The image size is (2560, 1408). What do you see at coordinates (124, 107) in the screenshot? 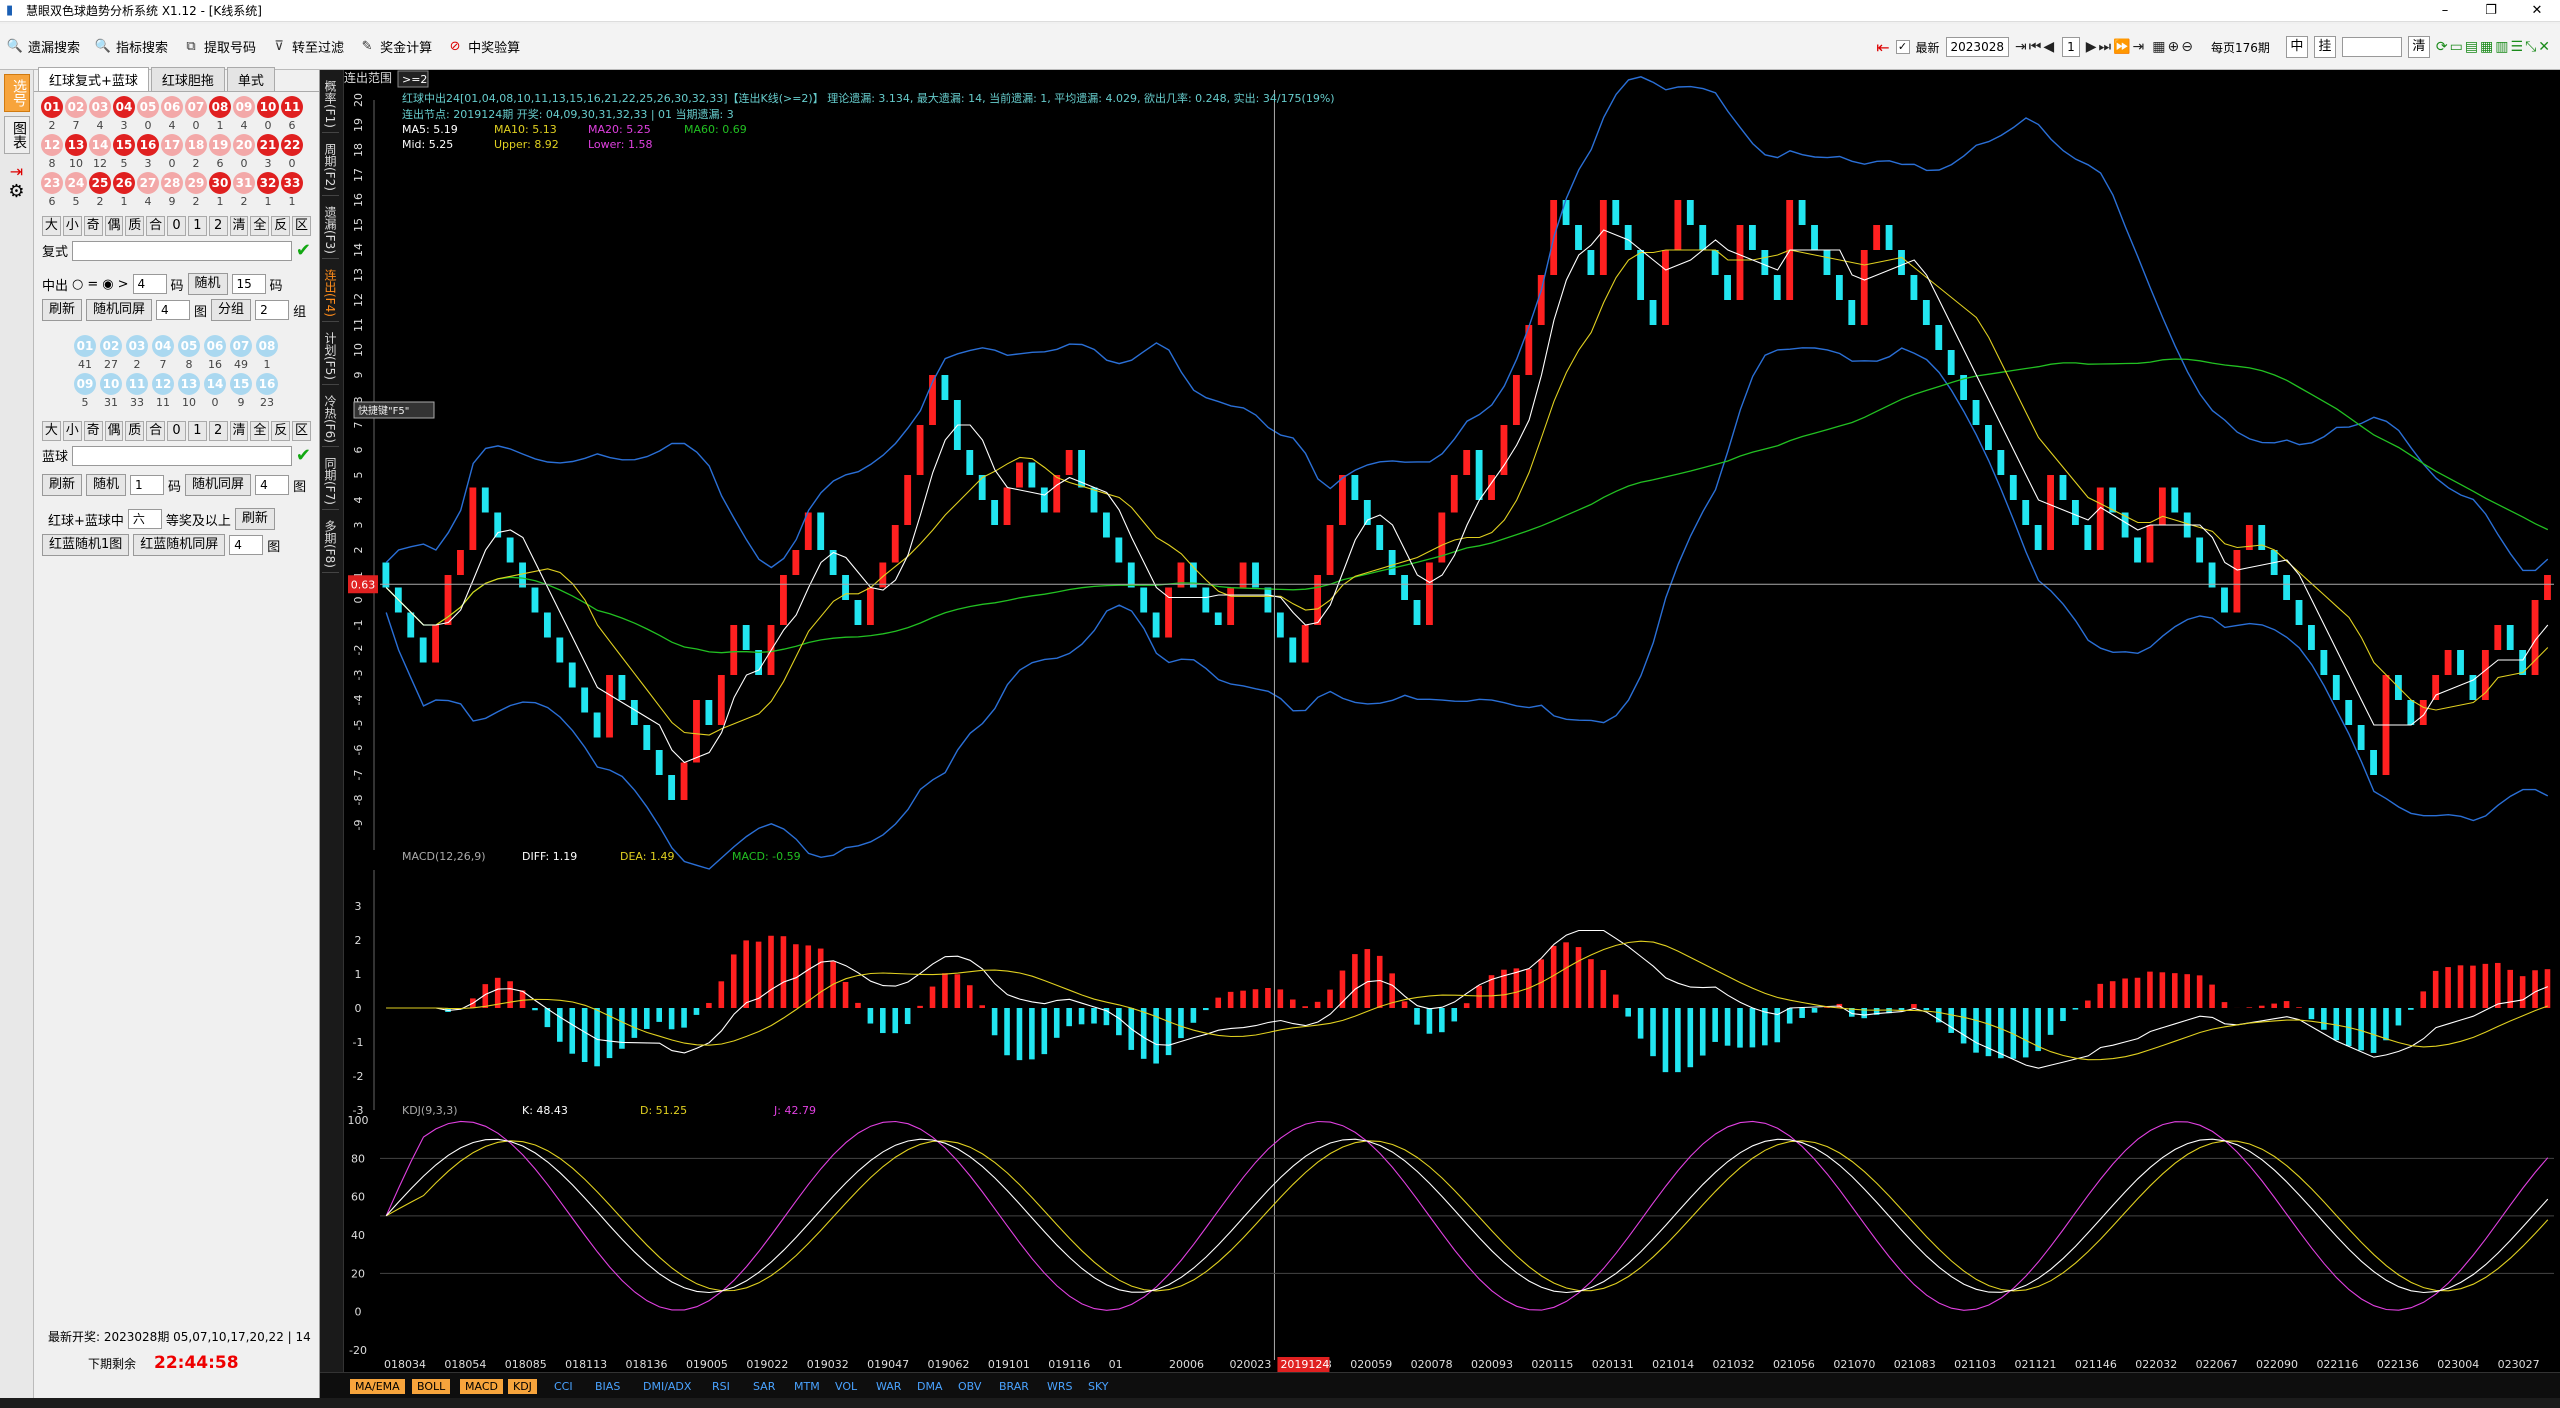
I see `red-ball: 04` at bounding box center [124, 107].